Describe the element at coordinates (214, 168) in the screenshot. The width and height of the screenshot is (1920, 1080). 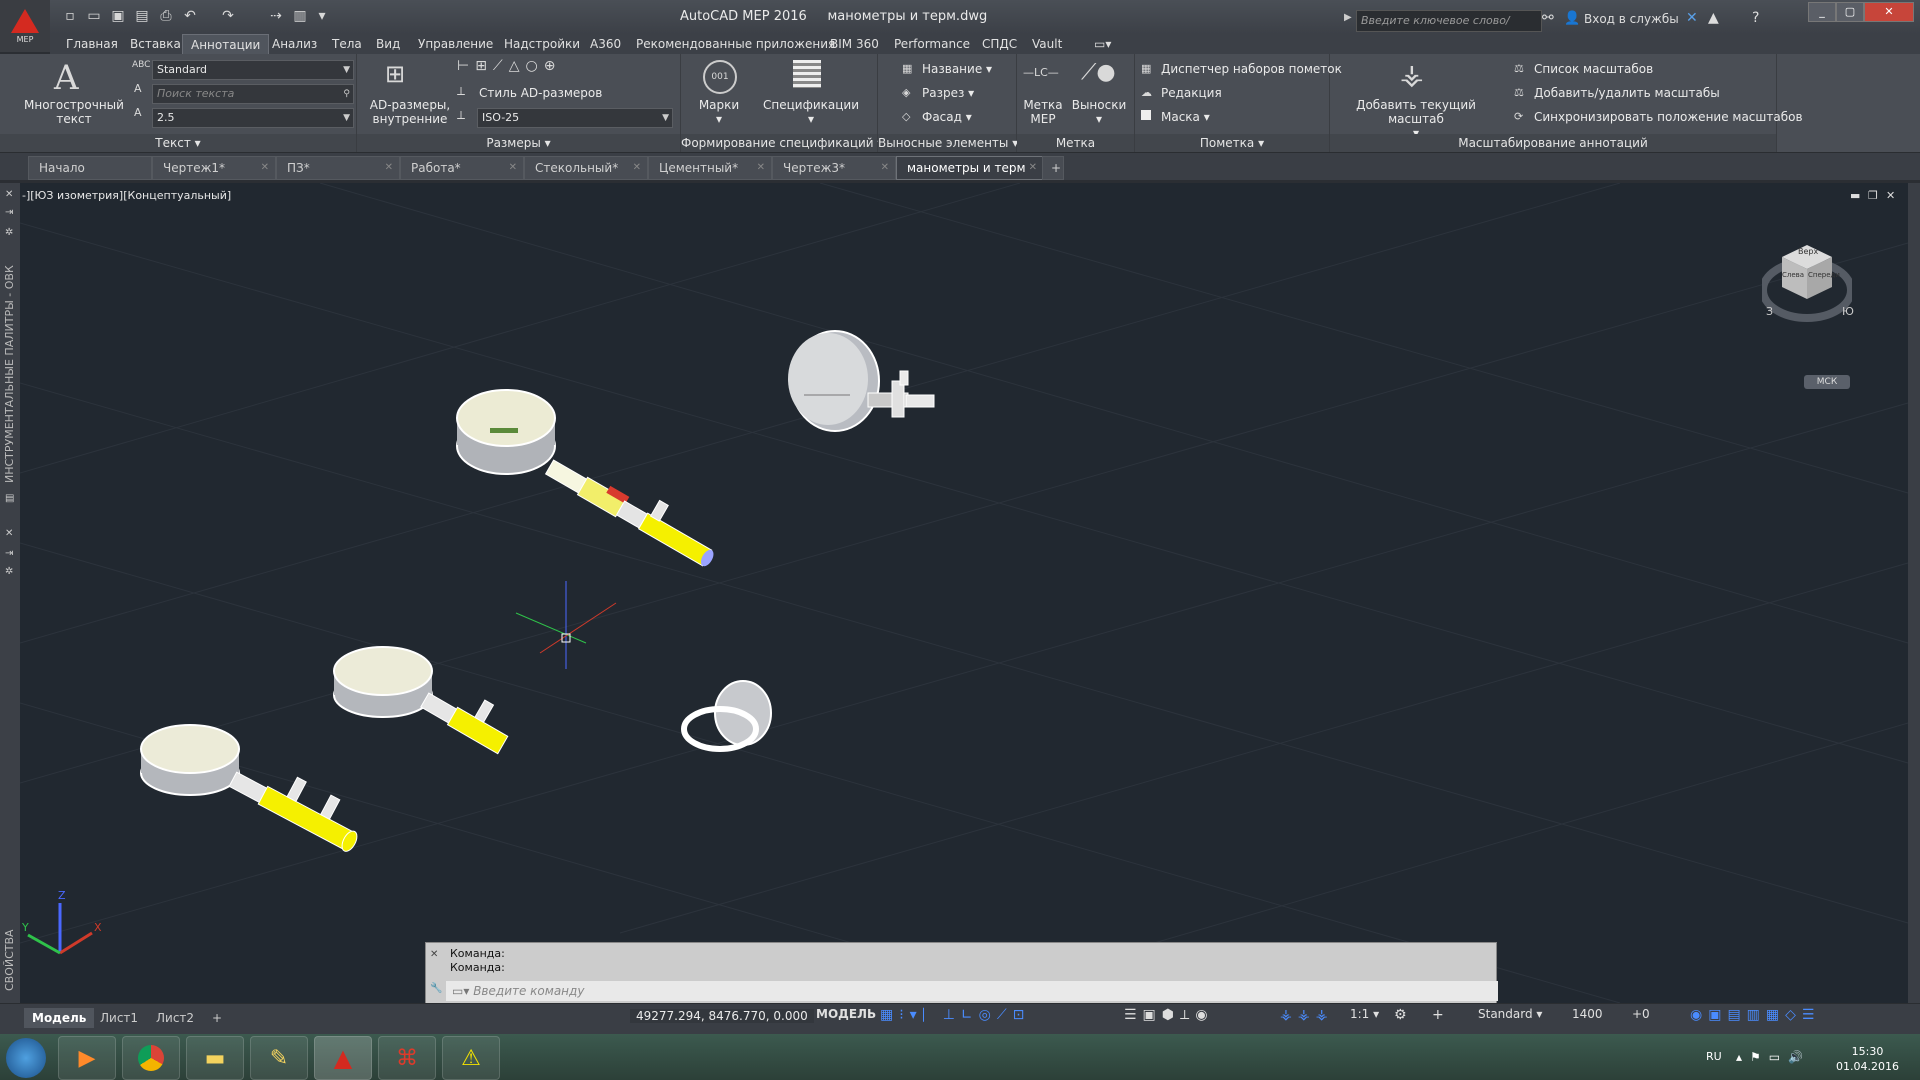
I see `file-tab: Чертеж1* ✕` at that location.